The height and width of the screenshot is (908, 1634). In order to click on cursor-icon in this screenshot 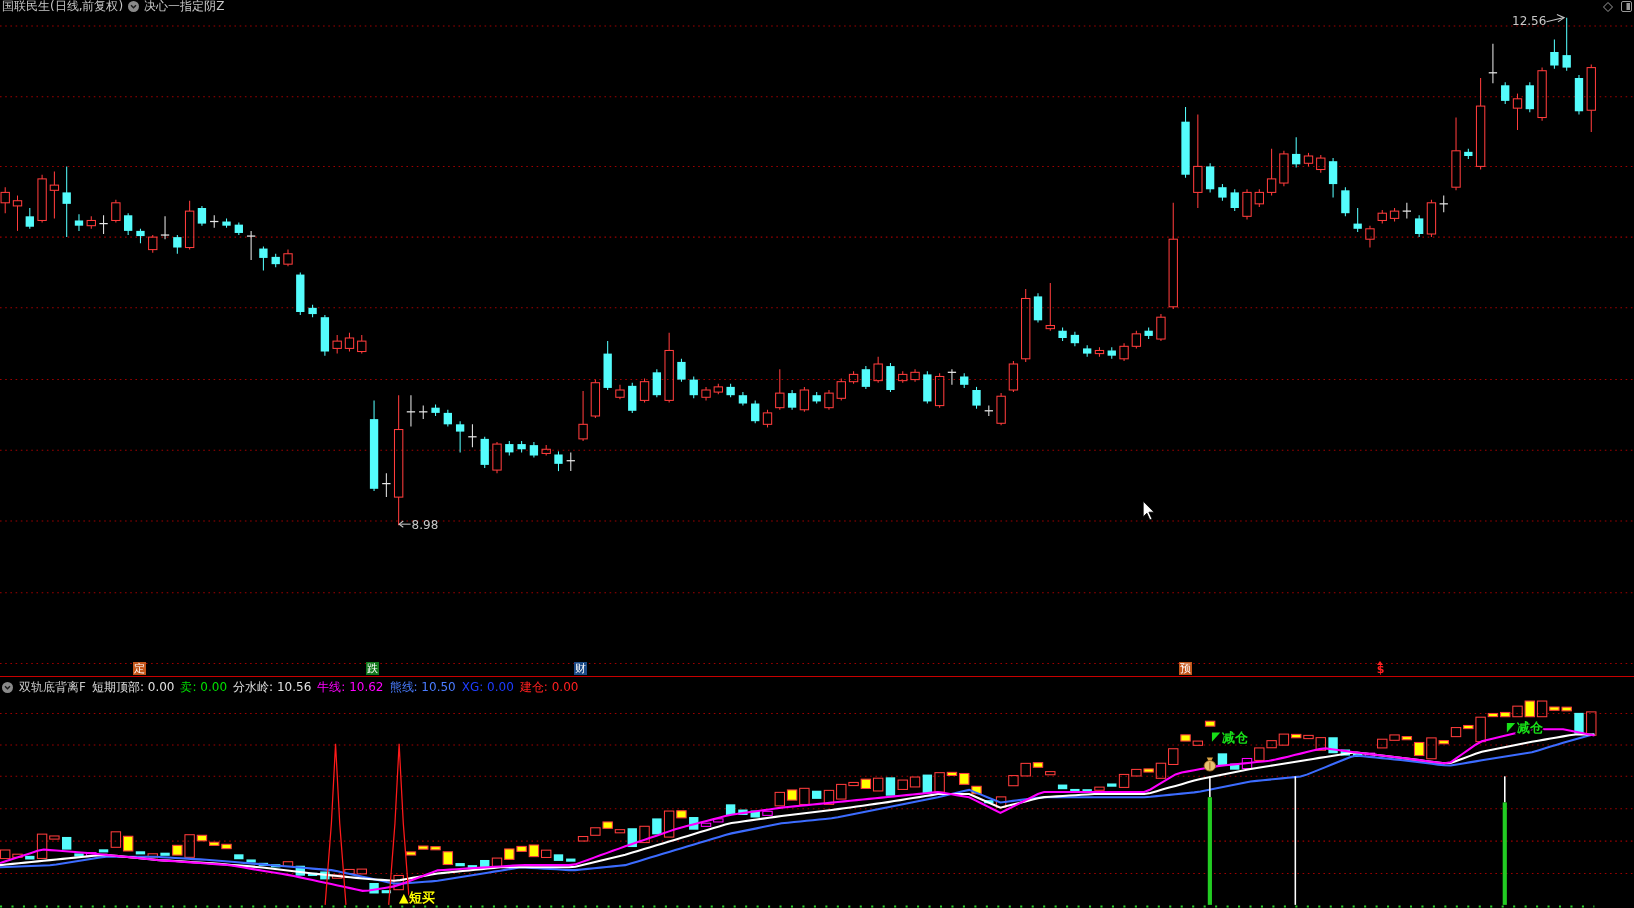, I will do `click(1148, 510)`.